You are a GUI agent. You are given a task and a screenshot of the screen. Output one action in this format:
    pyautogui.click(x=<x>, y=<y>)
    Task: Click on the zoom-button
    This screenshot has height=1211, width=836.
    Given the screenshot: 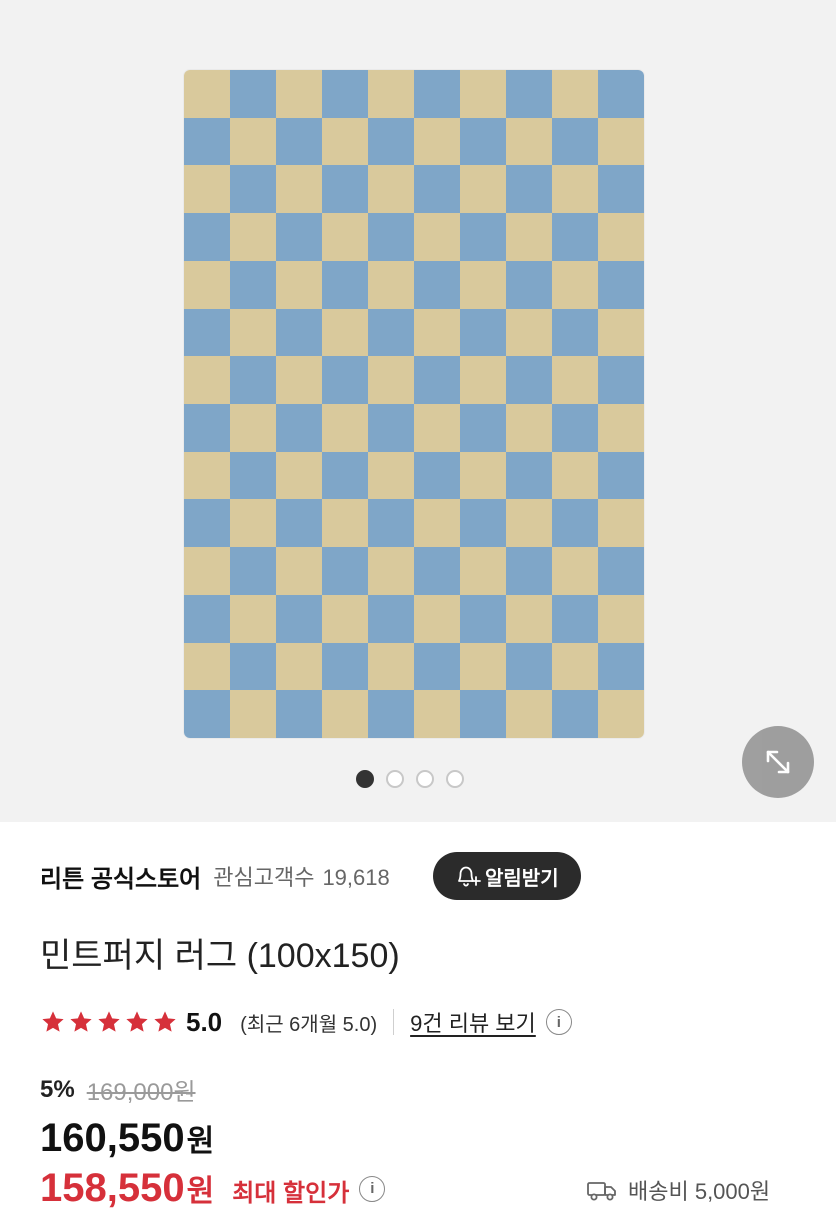 What is the action you would take?
    pyautogui.click(x=778, y=762)
    